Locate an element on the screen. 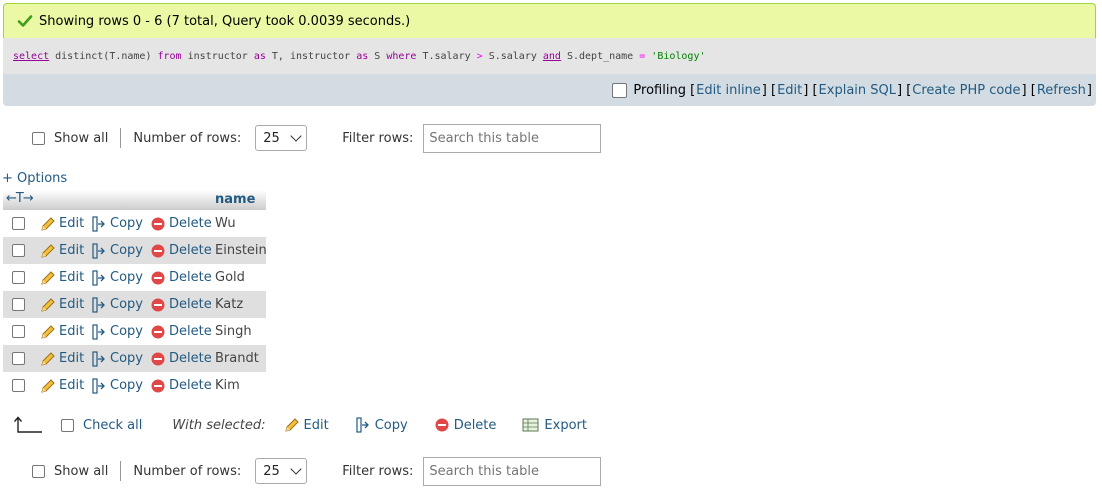  sql-token: S is located at coordinates (377, 56).